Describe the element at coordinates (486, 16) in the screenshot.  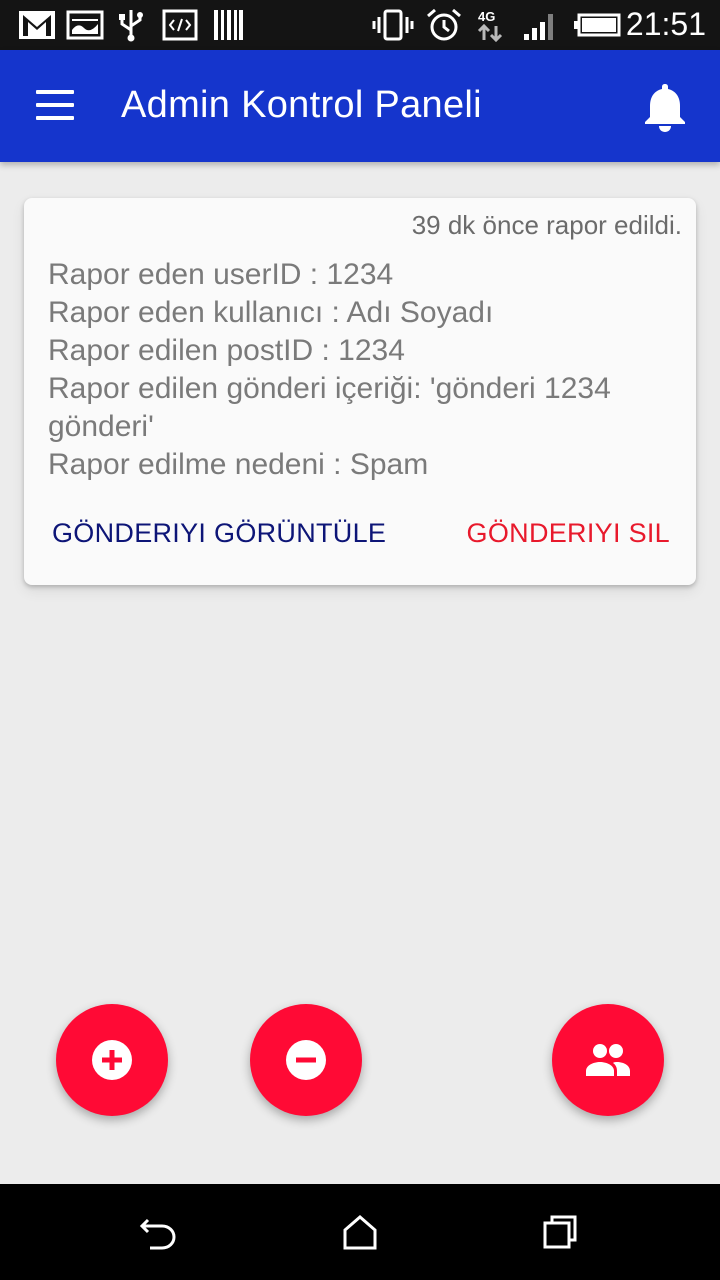
I see `svg-text: 4G` at that location.